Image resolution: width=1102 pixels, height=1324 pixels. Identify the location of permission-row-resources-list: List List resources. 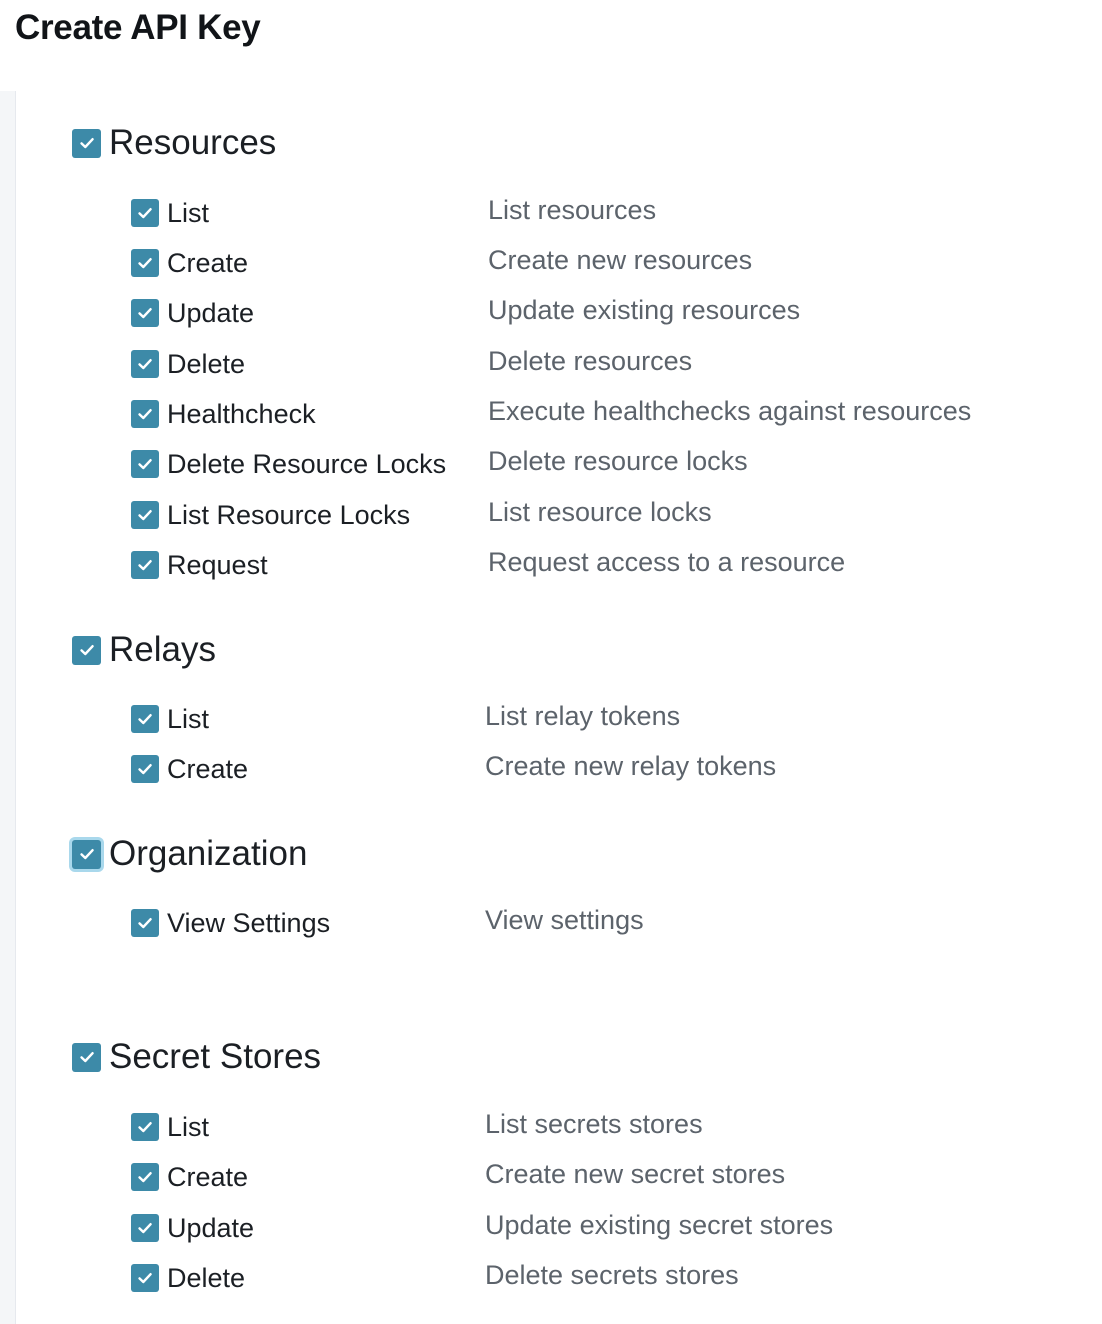
(611, 212).